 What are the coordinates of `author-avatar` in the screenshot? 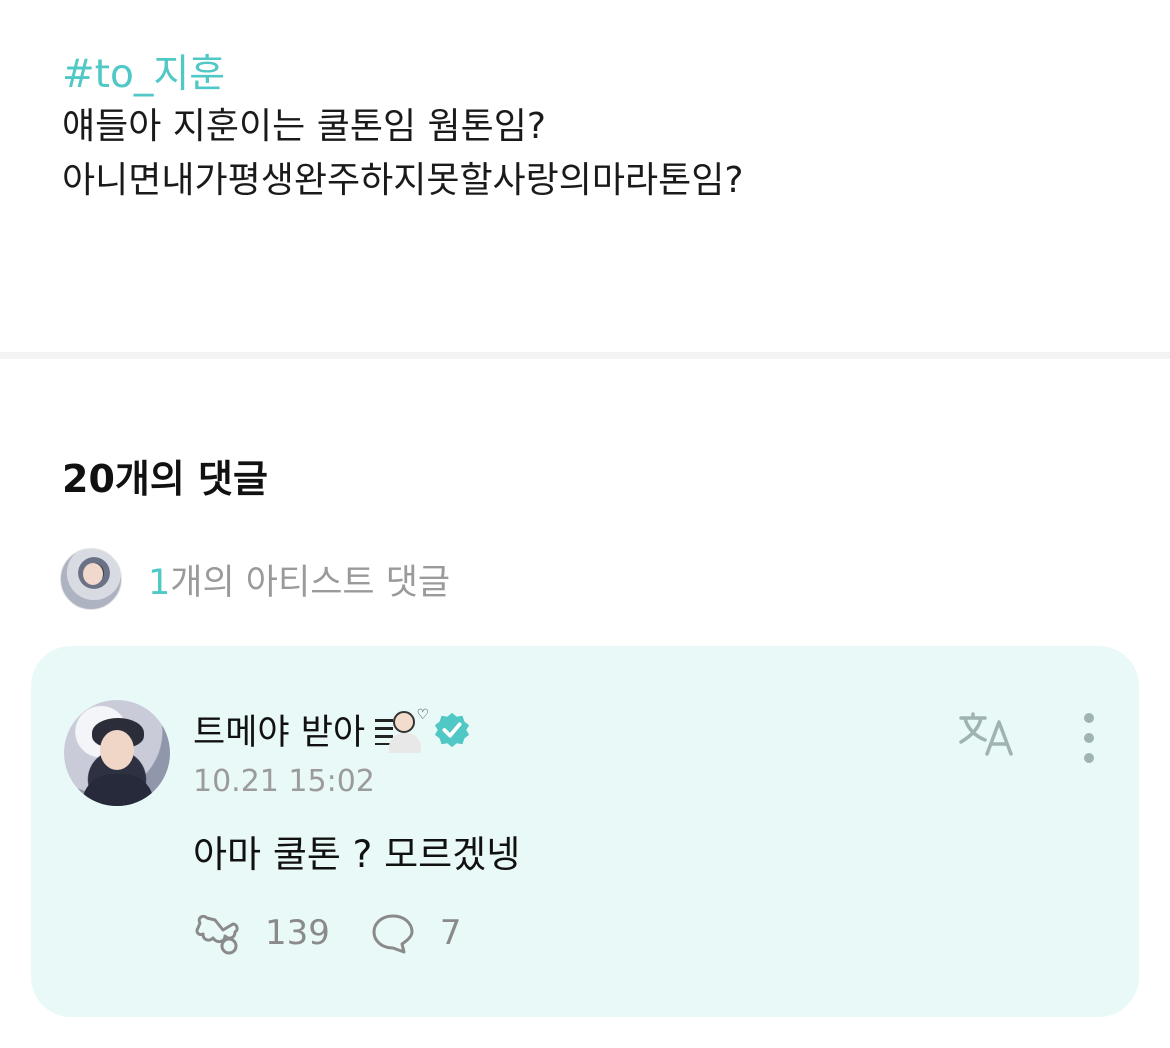 It's located at (117, 753).